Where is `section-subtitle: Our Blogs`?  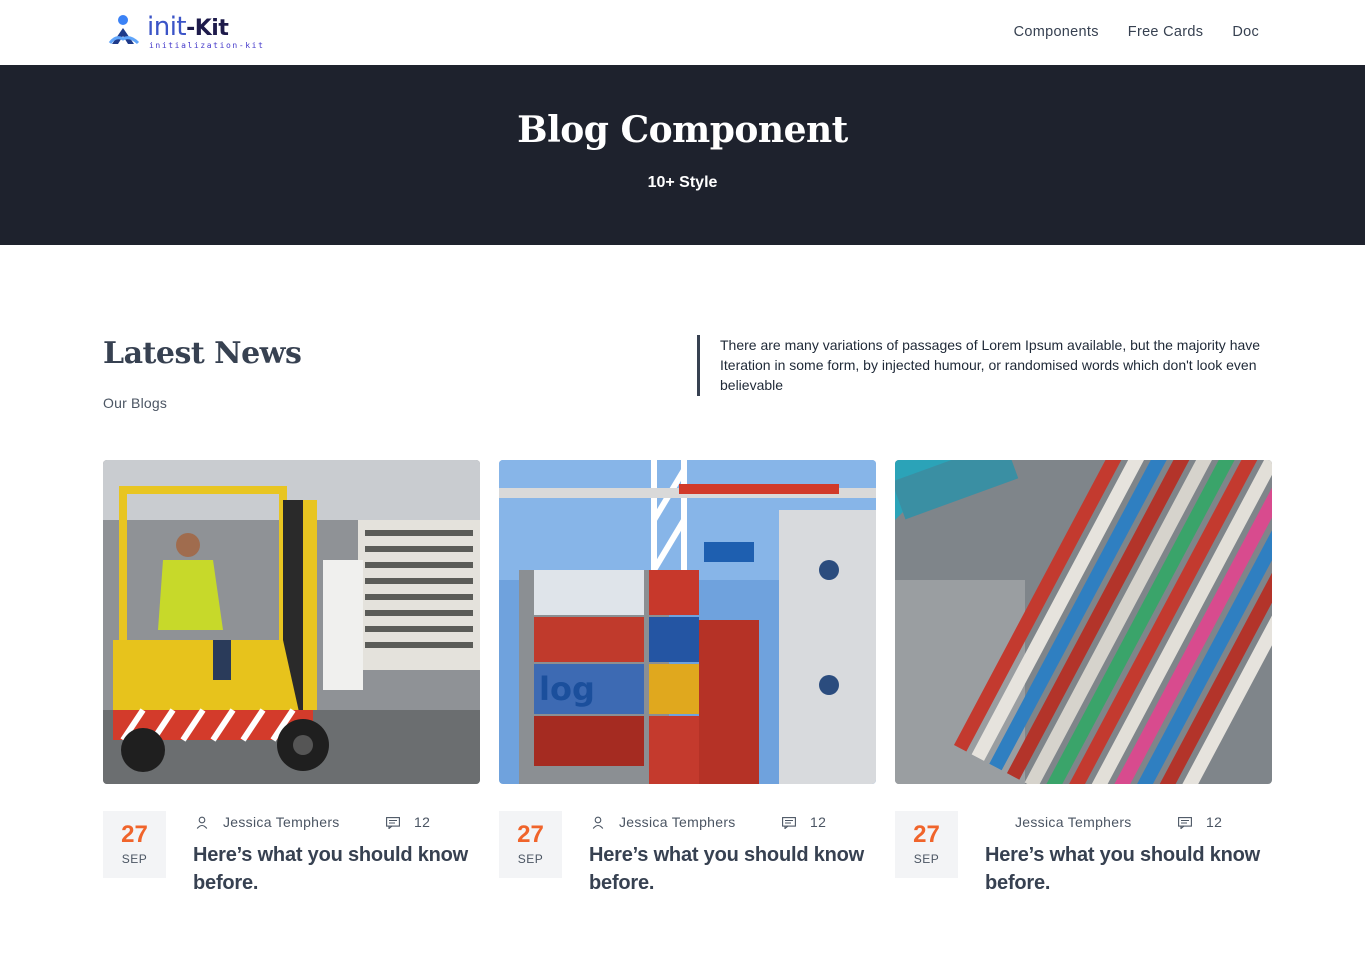
section-subtitle: Our Blogs is located at coordinates (135, 403).